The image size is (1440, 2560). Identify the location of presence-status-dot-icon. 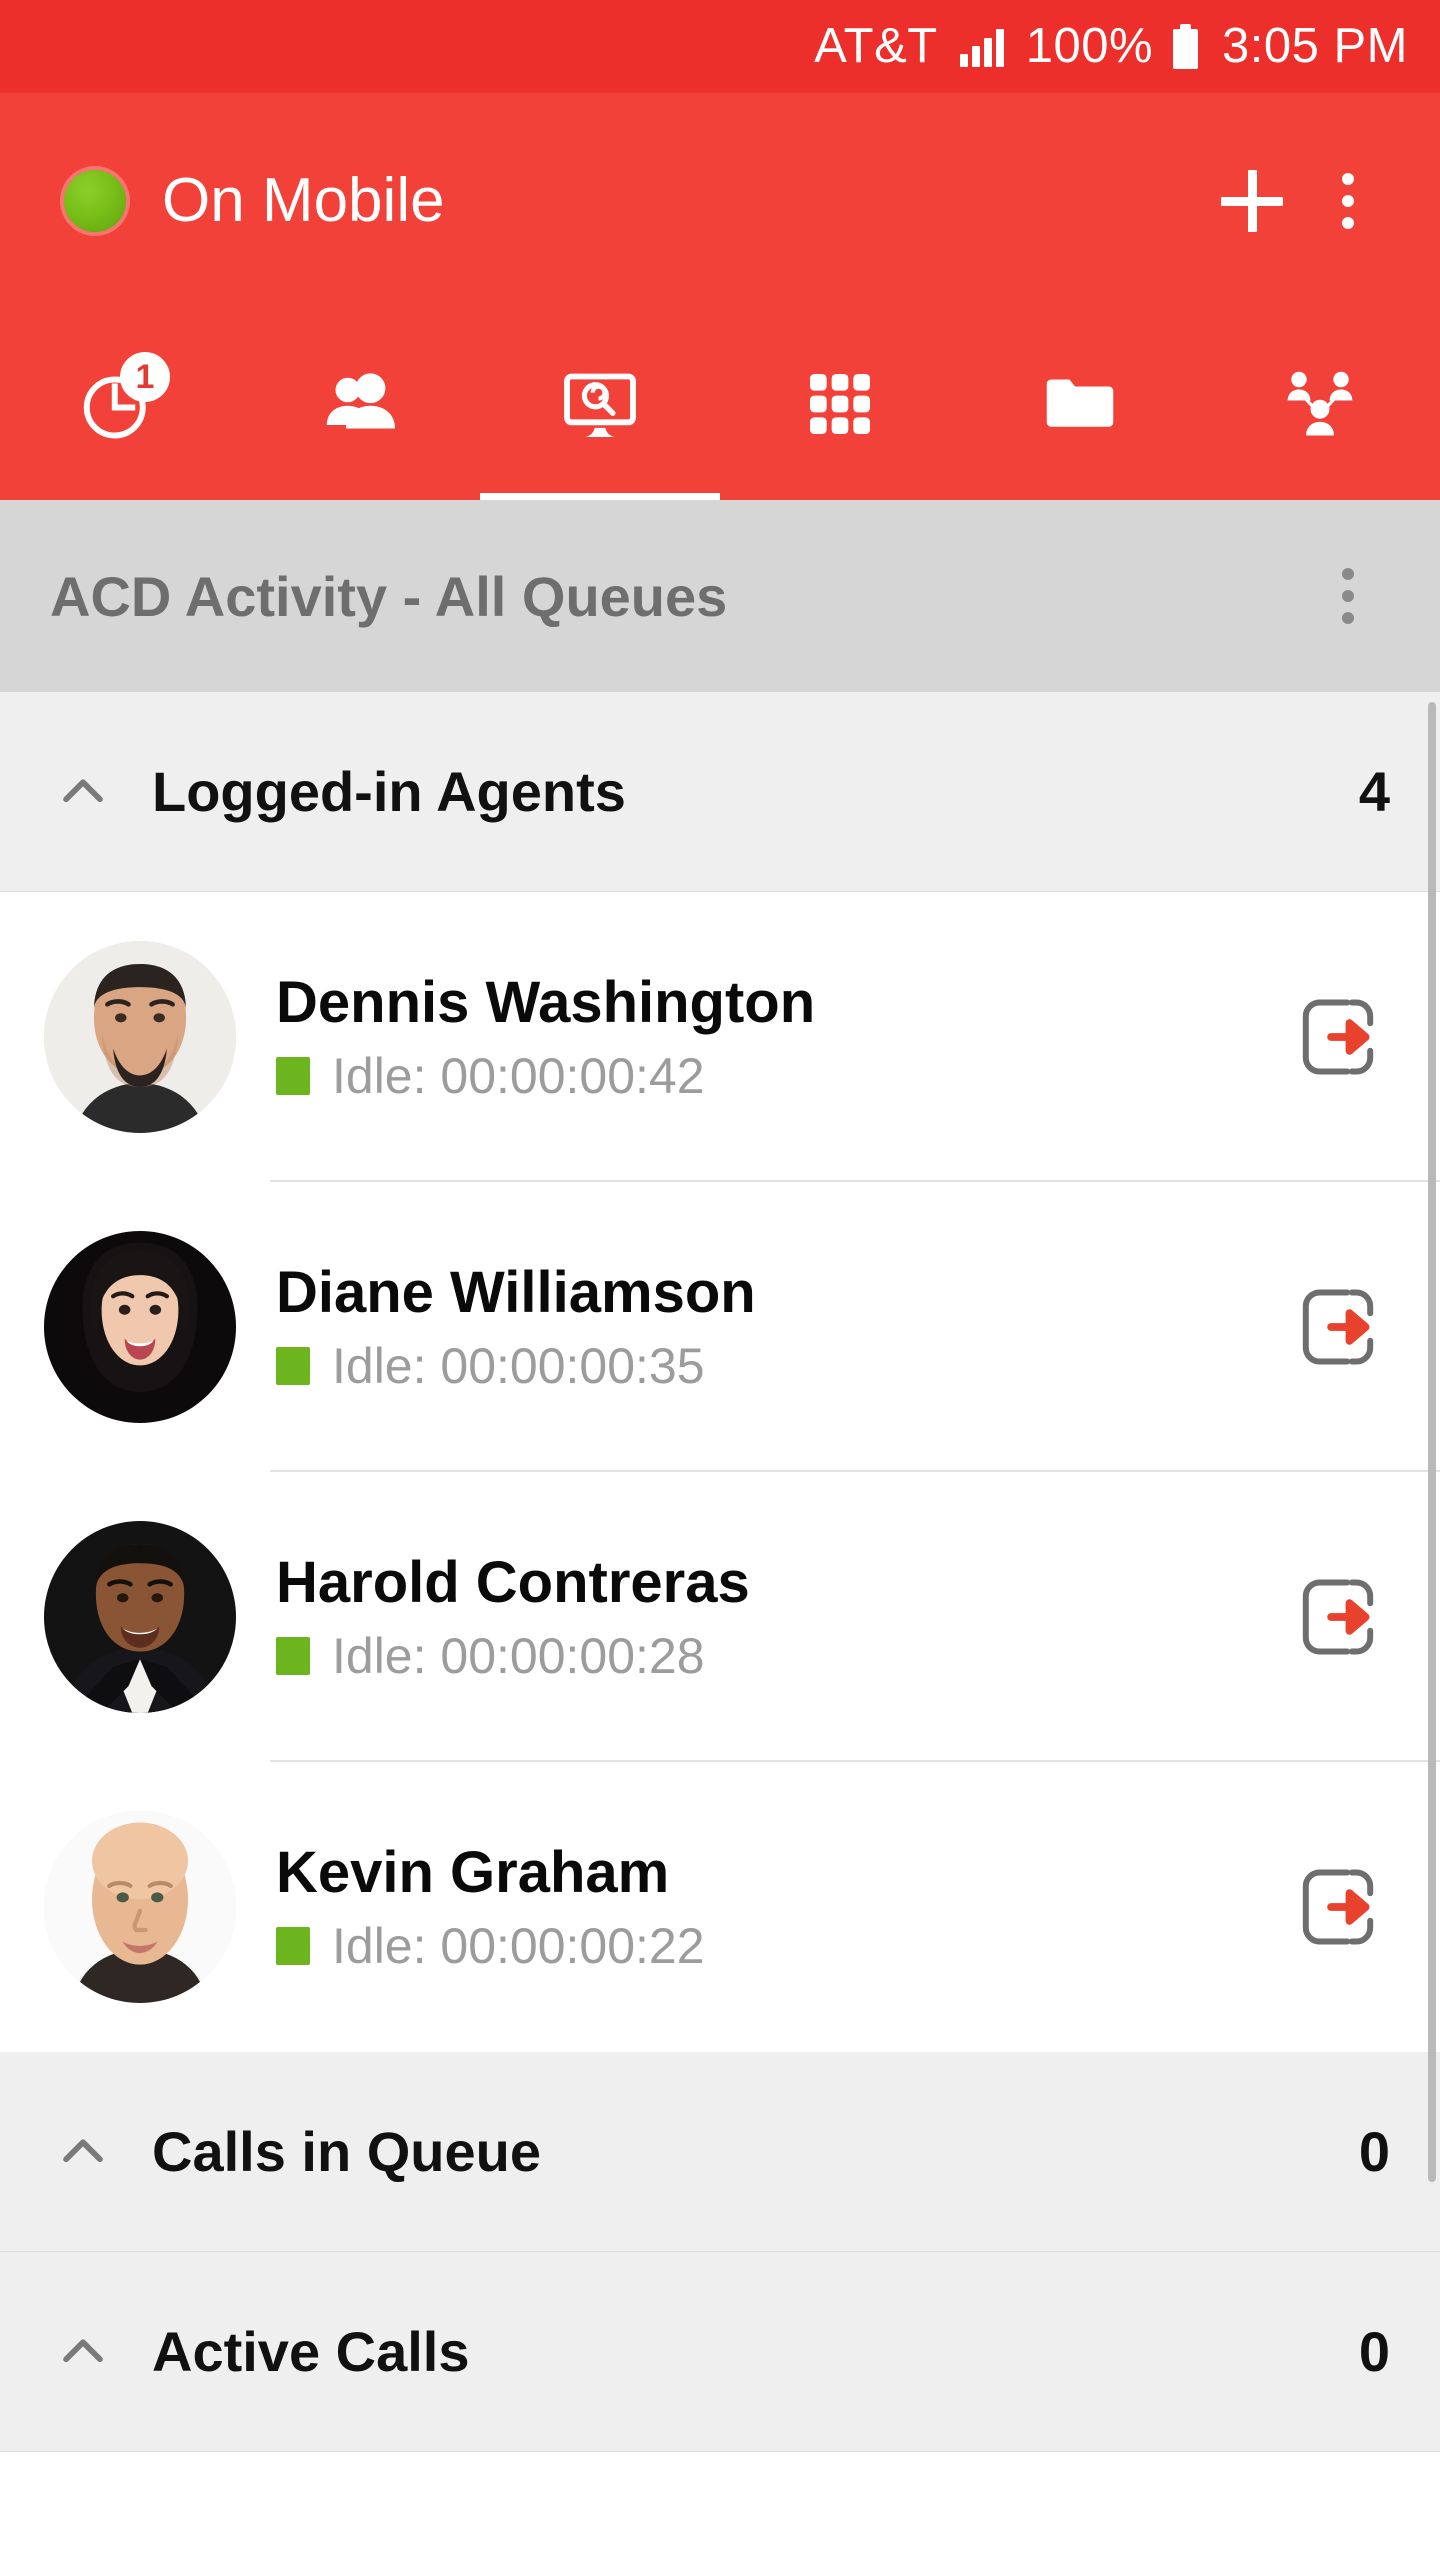
(95, 200).